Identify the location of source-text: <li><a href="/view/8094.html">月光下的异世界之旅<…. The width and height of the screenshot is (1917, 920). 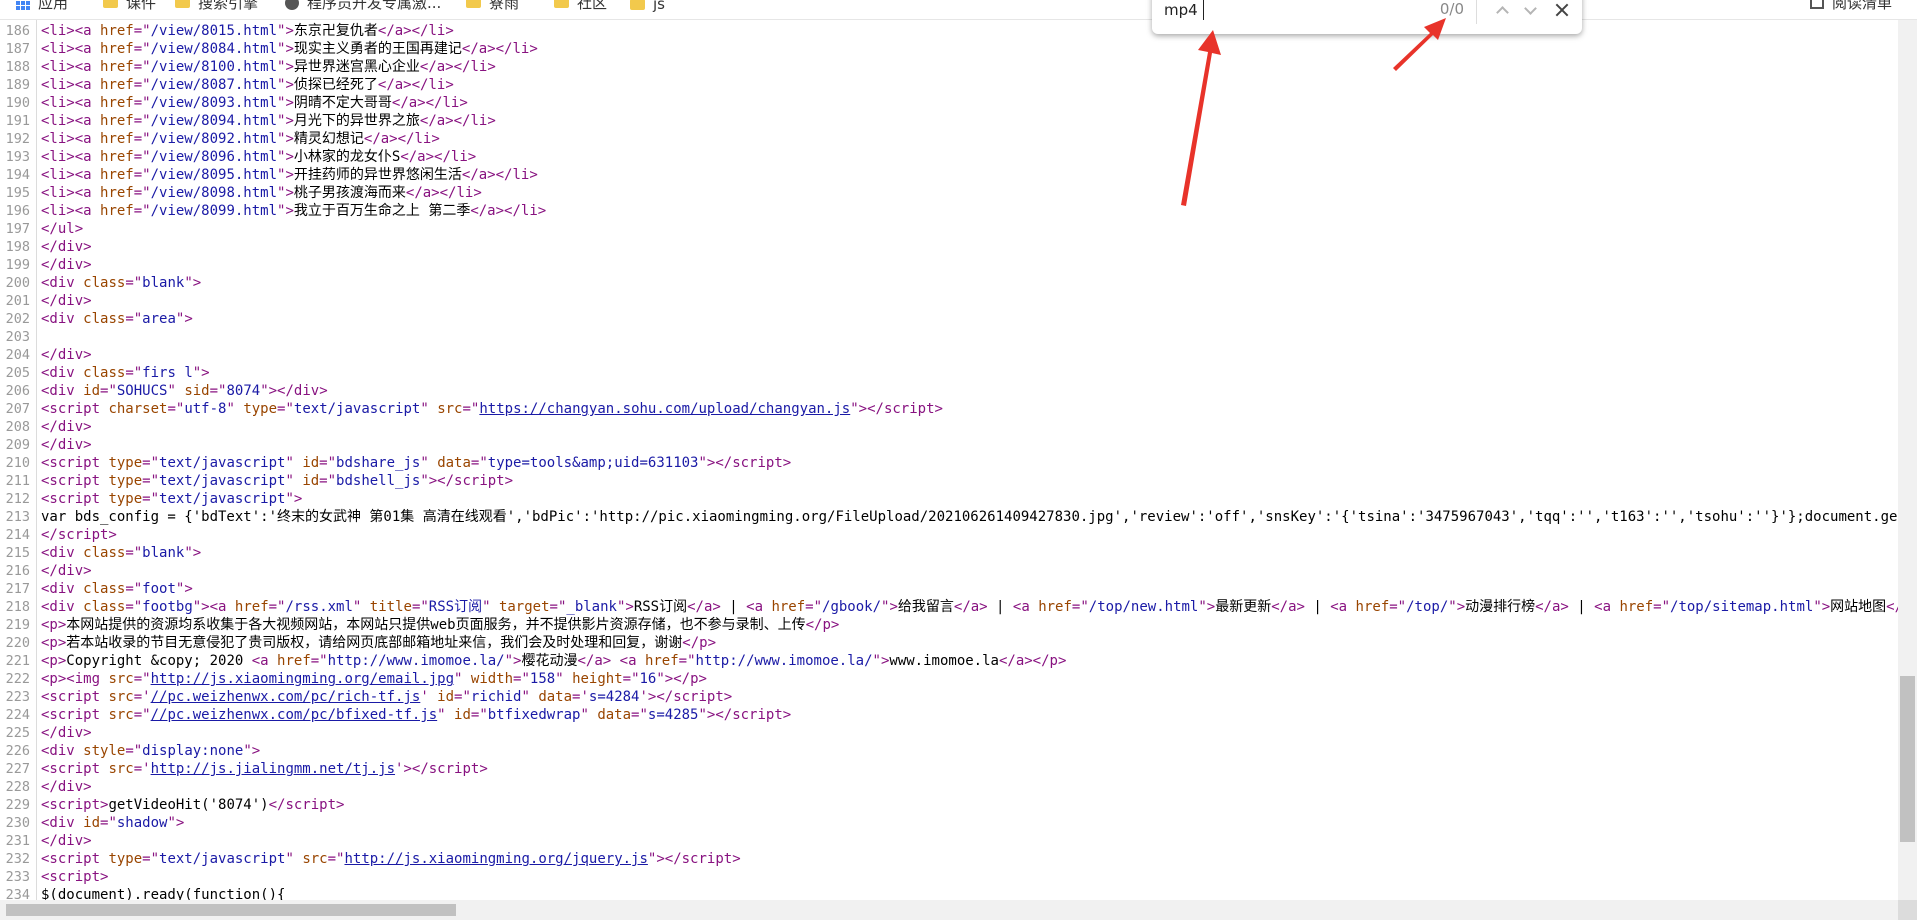
(268, 121).